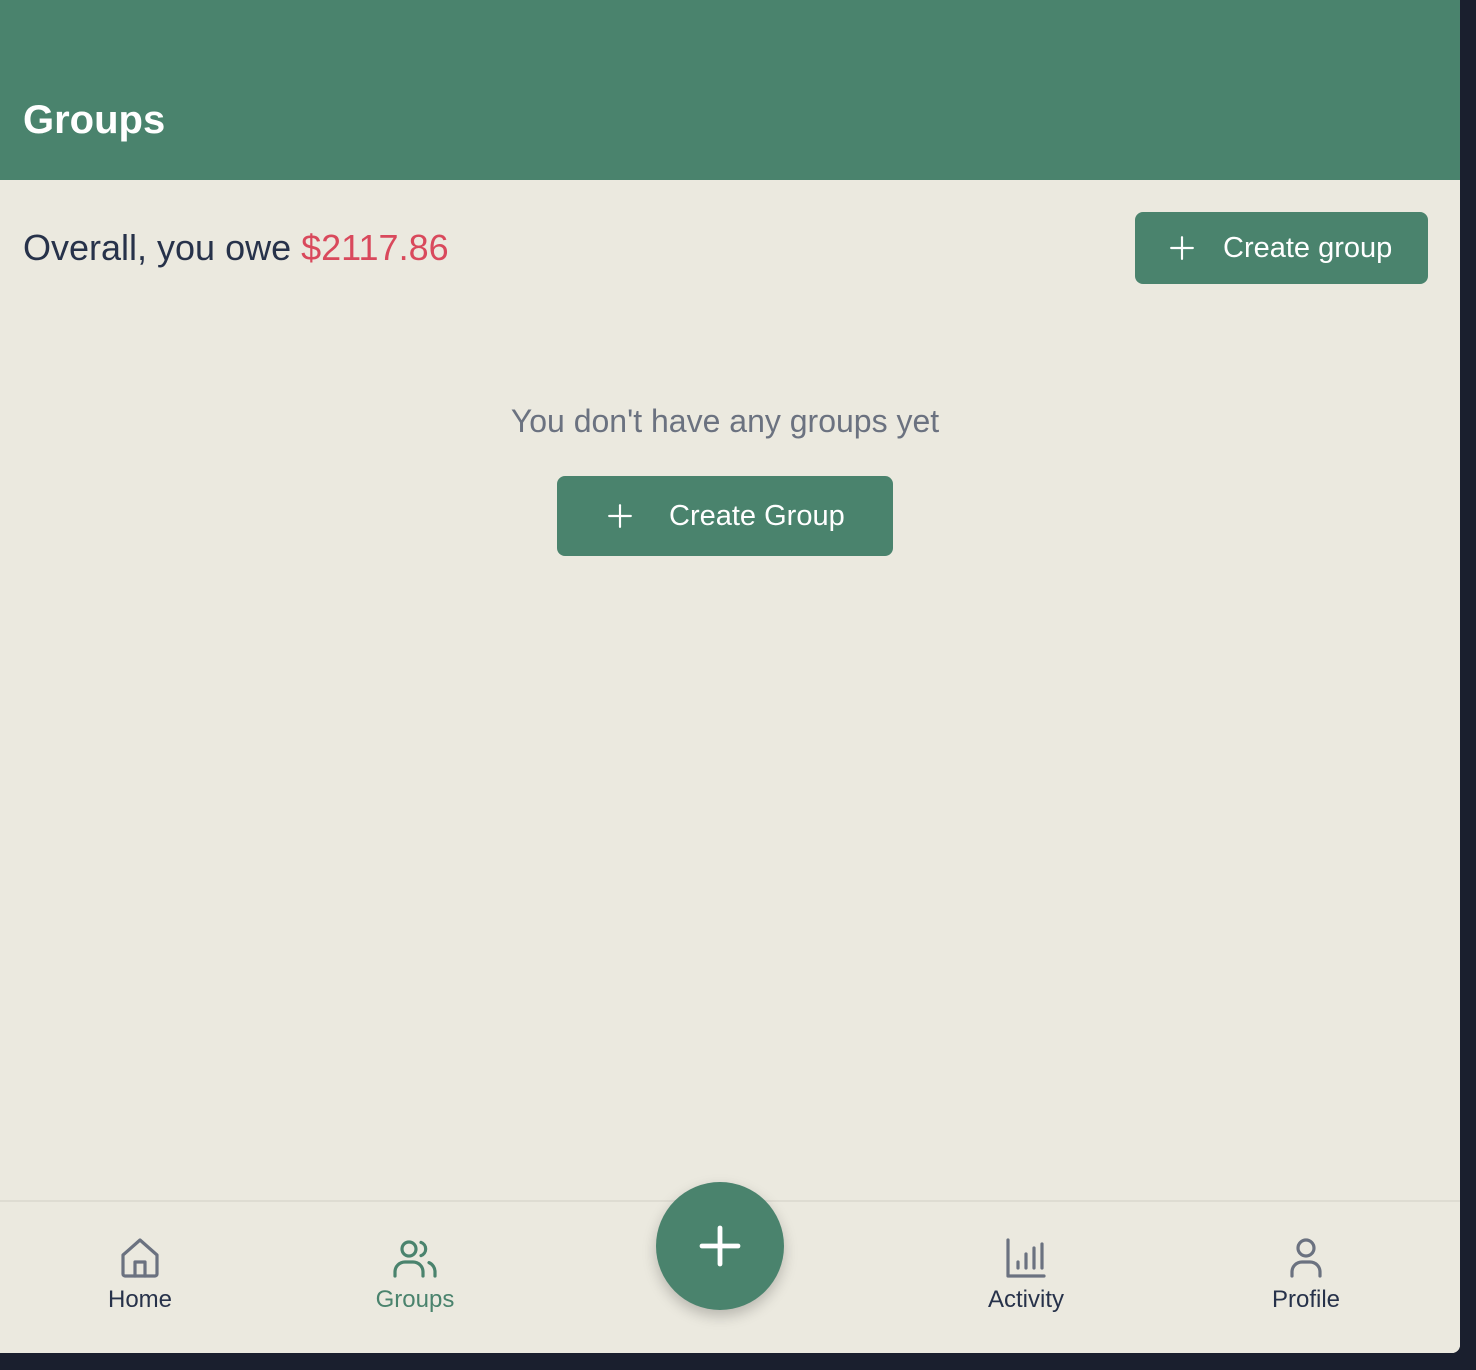  What do you see at coordinates (415, 1259) in the screenshot?
I see `users-icon` at bounding box center [415, 1259].